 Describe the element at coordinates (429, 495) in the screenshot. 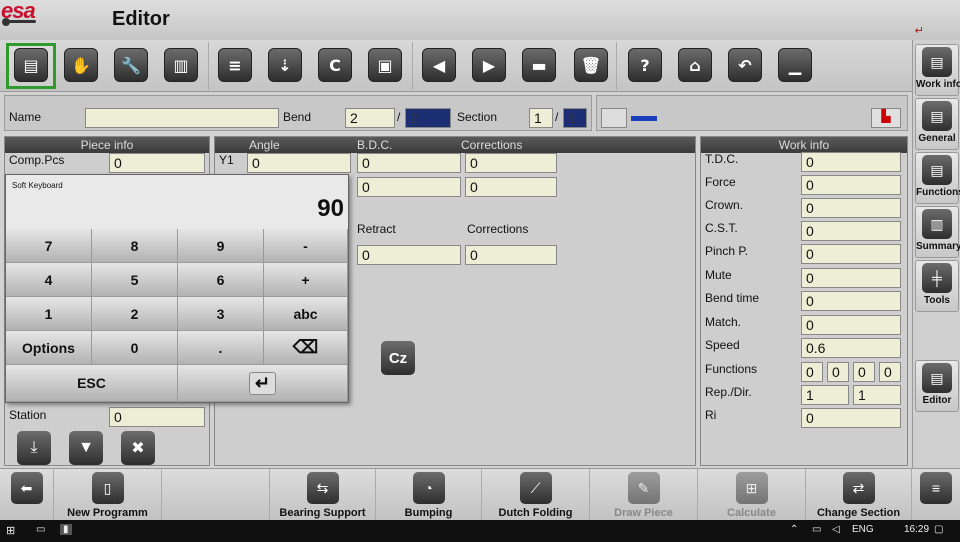

I see `bumping-button: ◔ Bumping` at that location.